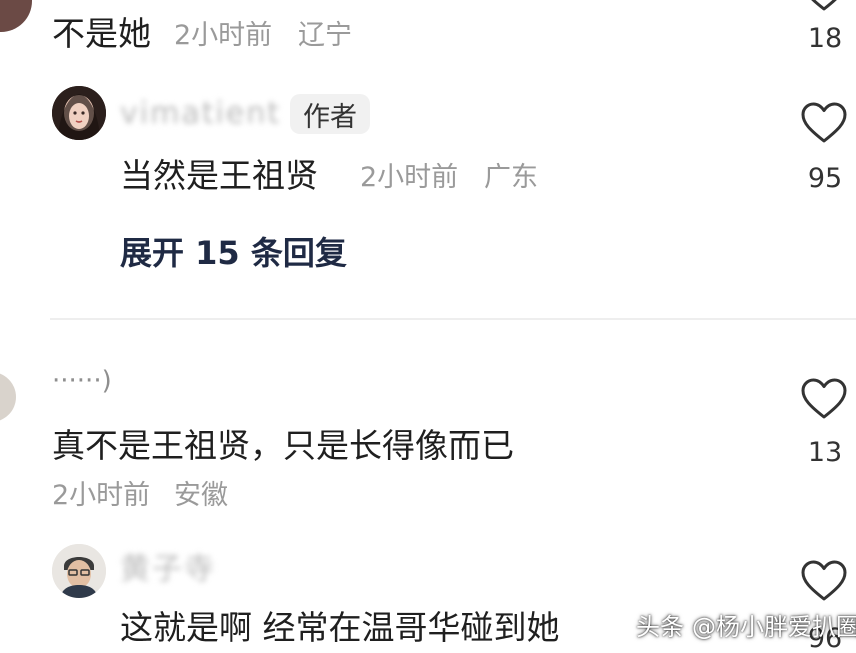 This screenshot has width=856, height=653. Describe the element at coordinates (168, 570) in the screenshot. I see `reply-username: 黄子寺` at that location.